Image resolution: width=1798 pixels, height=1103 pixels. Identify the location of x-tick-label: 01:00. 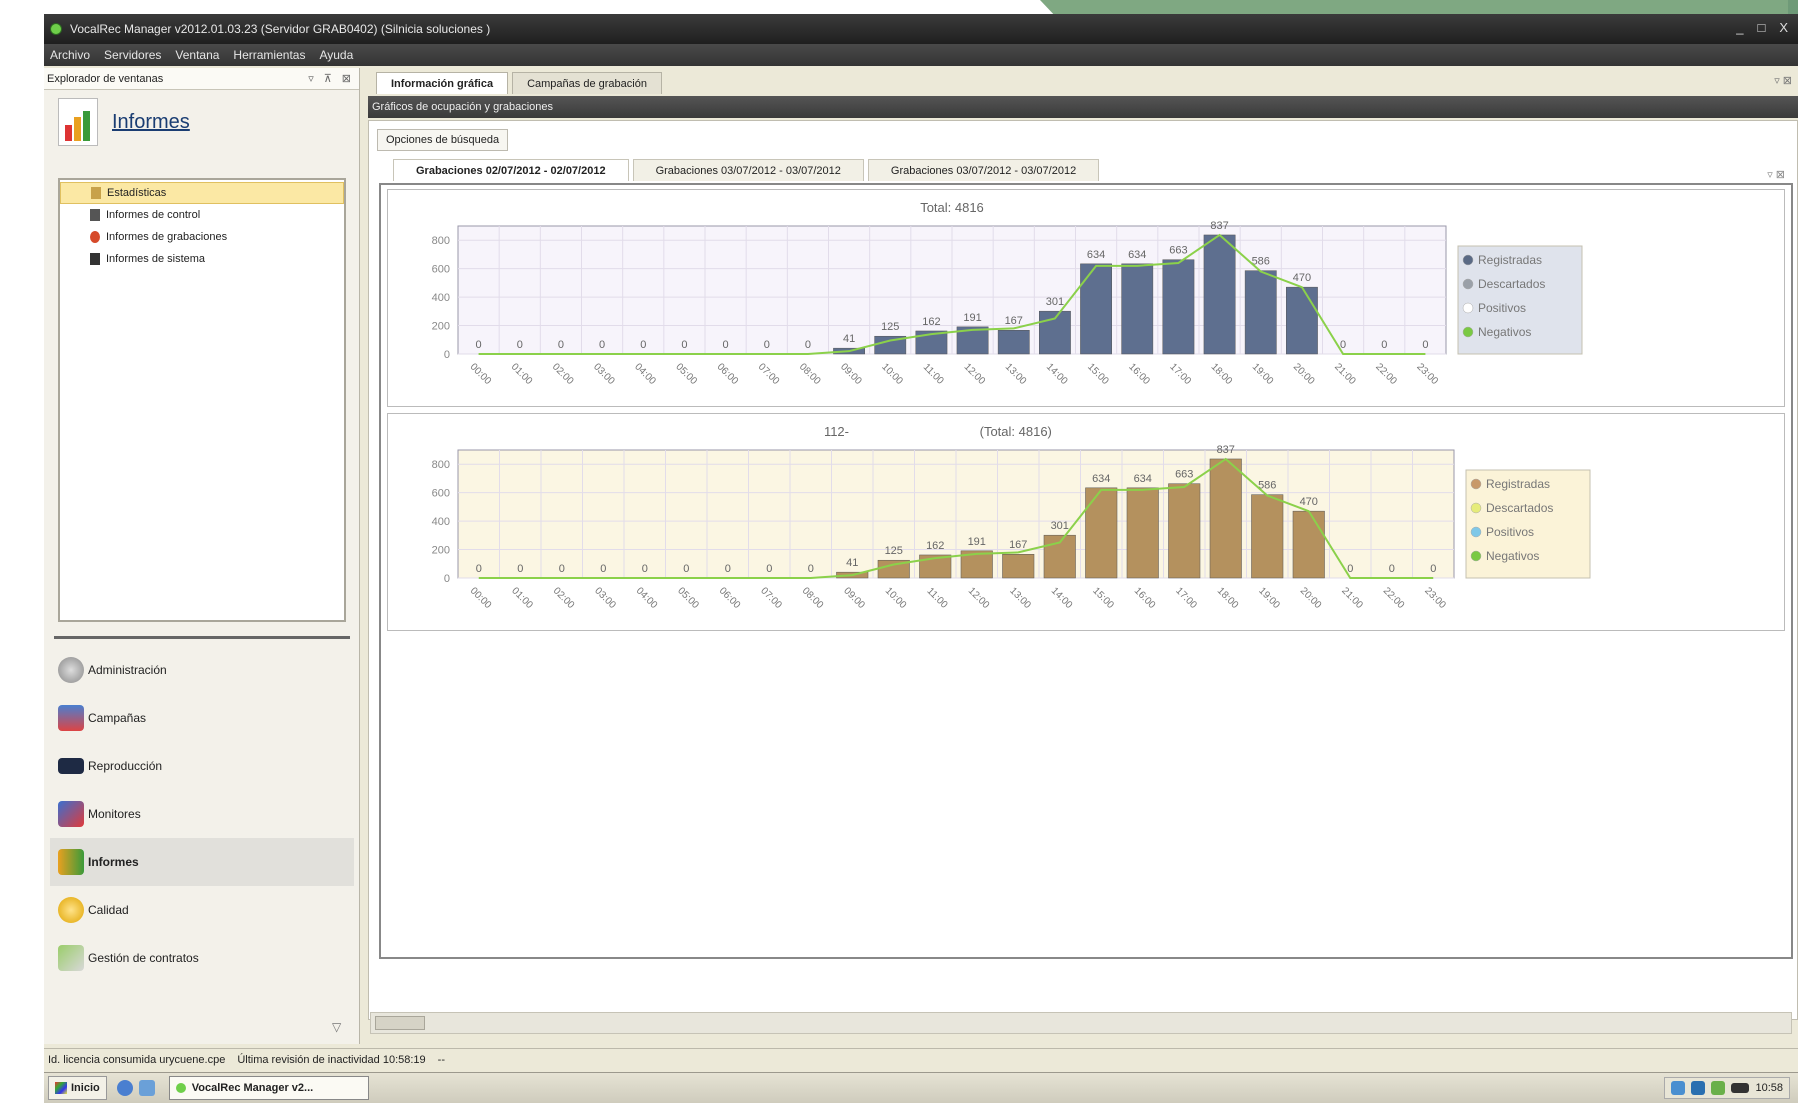
(522, 374).